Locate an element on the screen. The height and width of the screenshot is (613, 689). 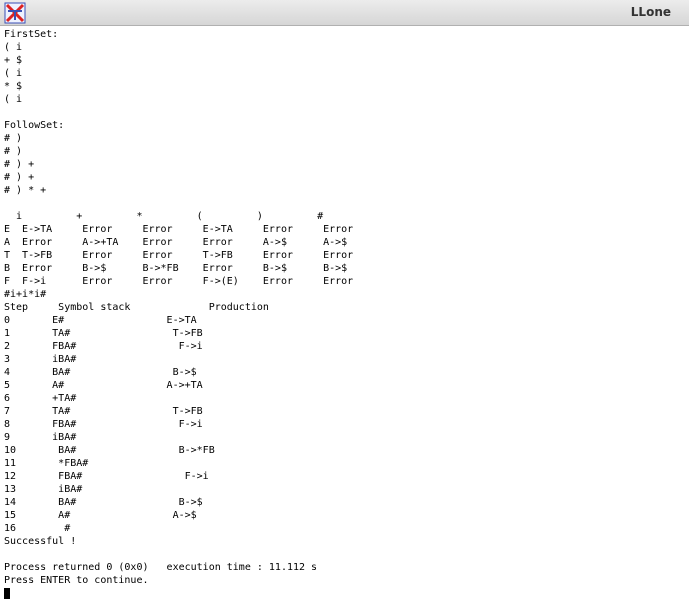
text-cursor is located at coordinates (7, 593).